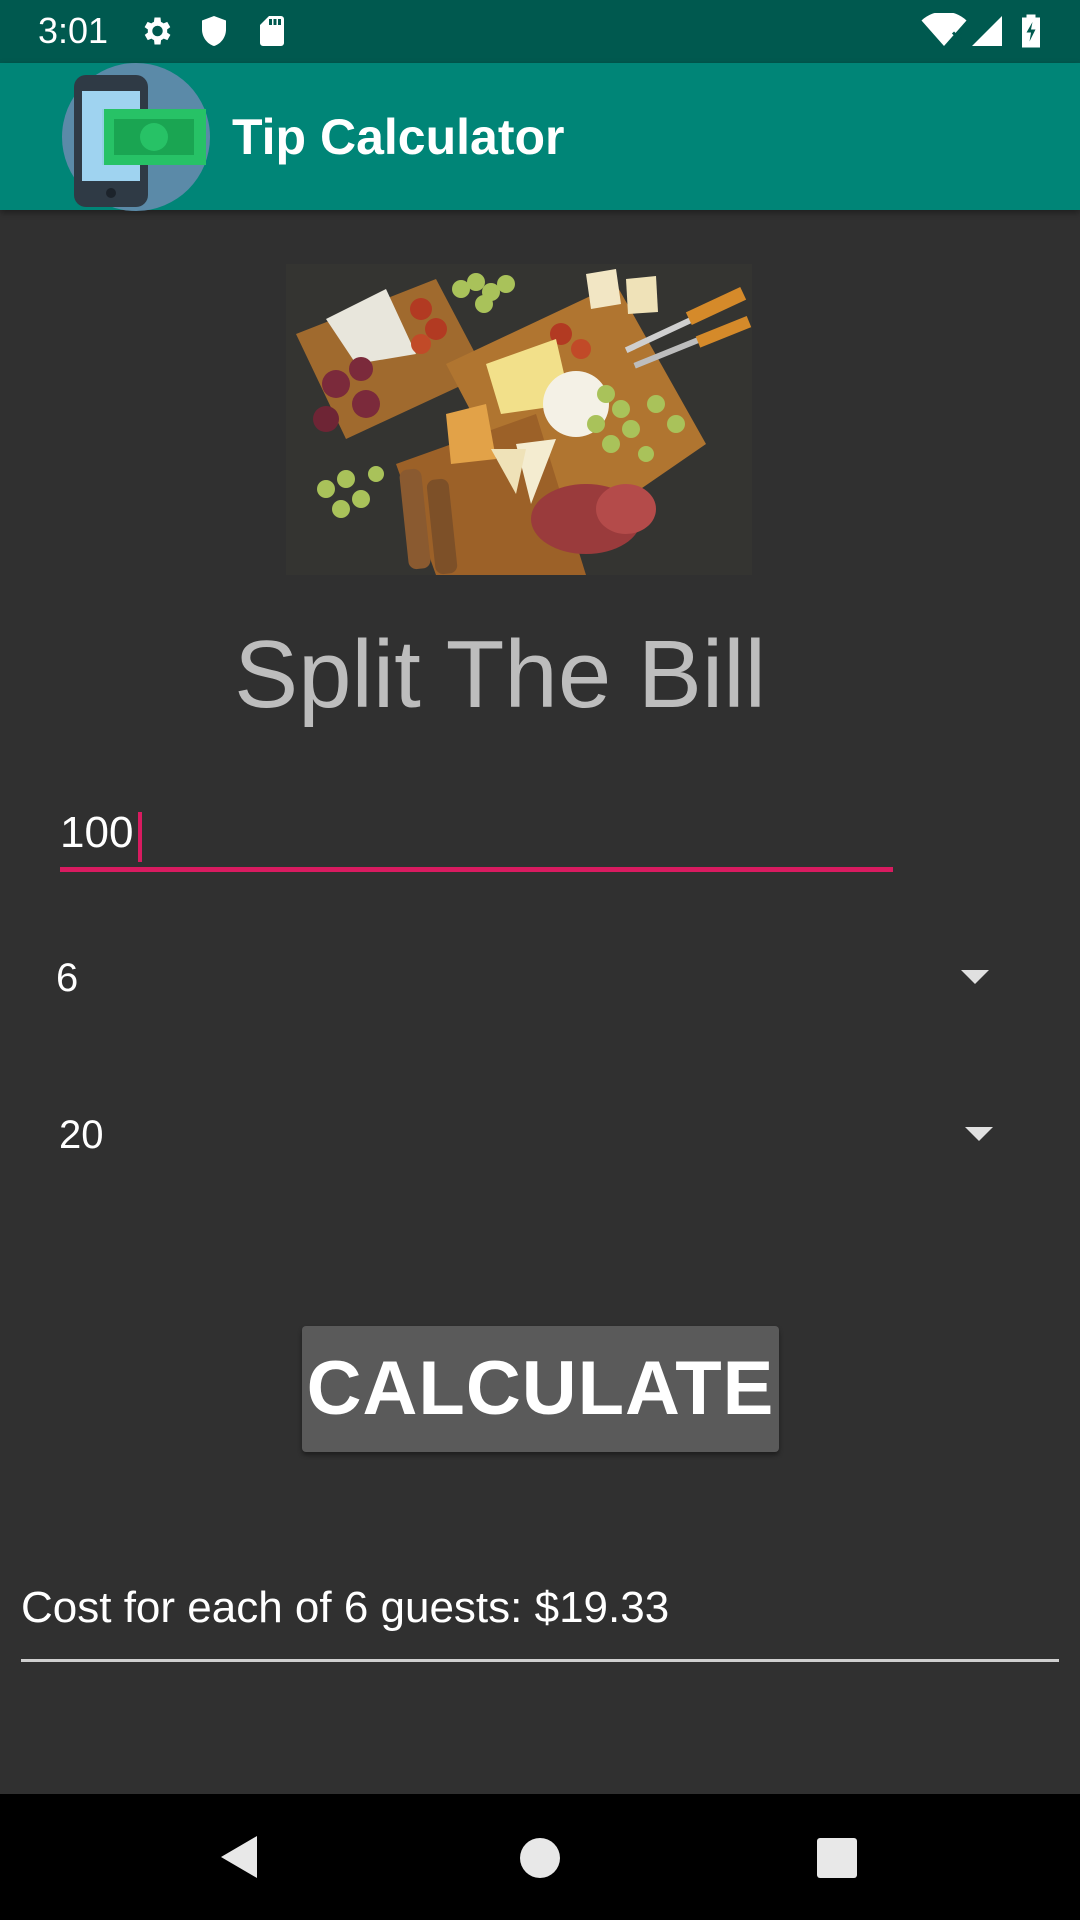  I want to click on result-underline, so click(540, 1660).